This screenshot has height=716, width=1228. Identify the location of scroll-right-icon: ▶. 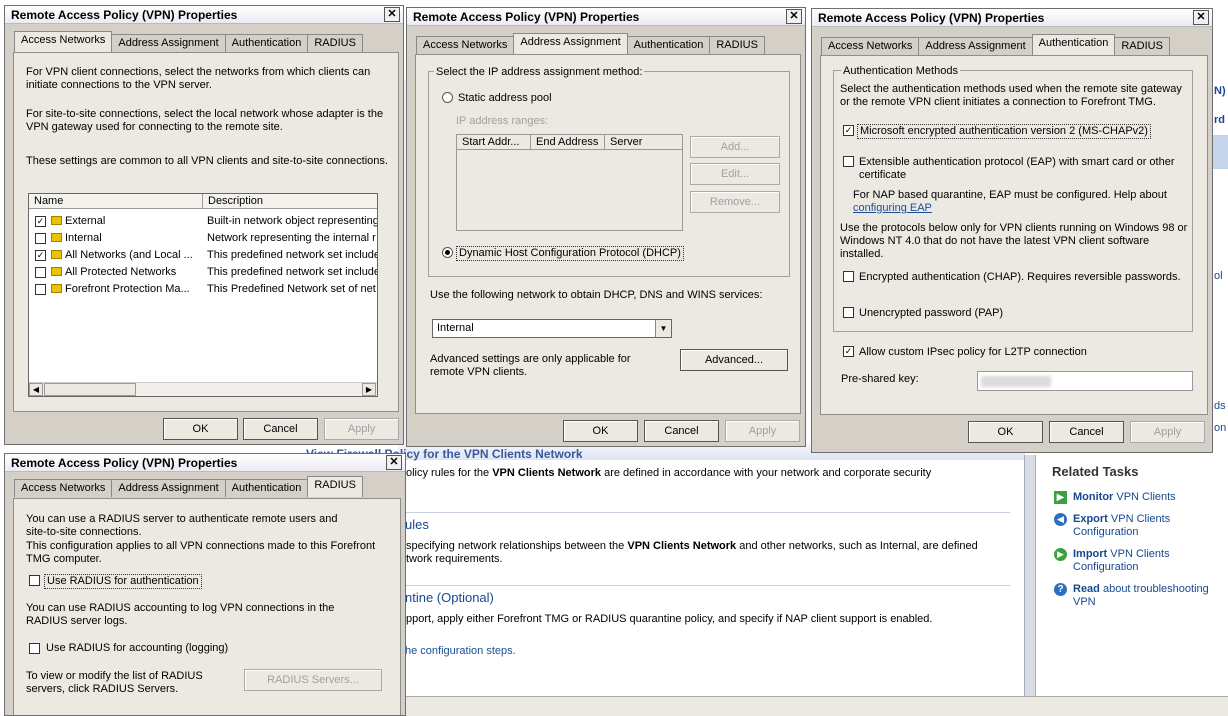
(369, 389).